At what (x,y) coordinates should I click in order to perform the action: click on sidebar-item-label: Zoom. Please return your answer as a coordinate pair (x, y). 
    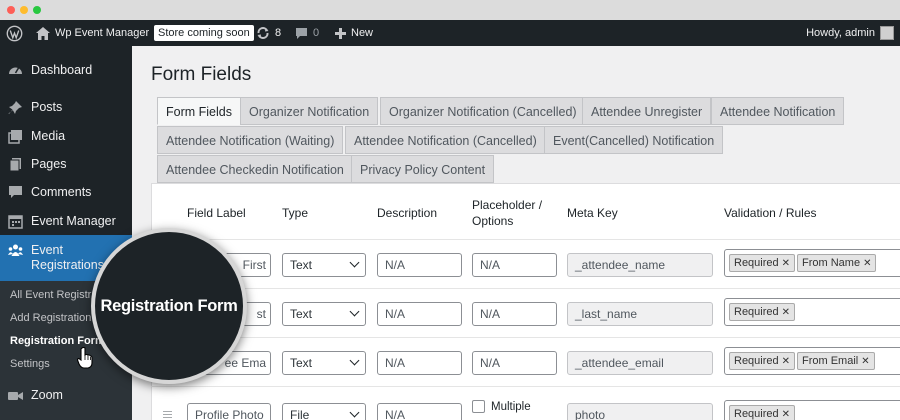
    Looking at the image, I should click on (47, 395).